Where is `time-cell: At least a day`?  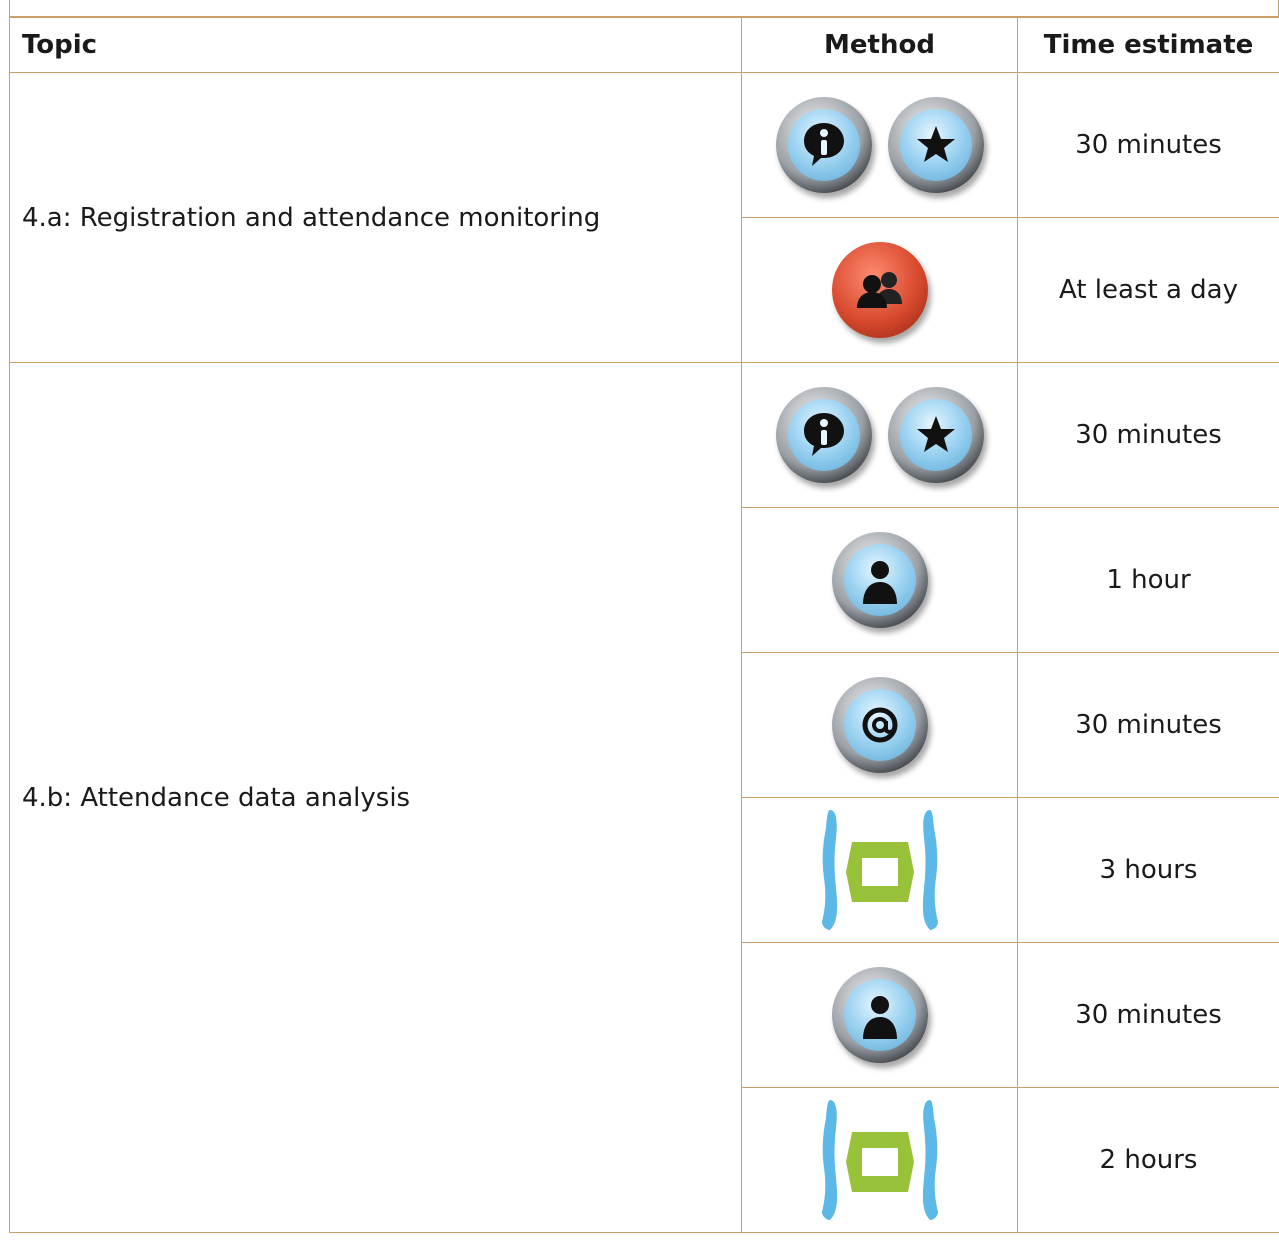
time-cell: At least a day is located at coordinates (1148, 290).